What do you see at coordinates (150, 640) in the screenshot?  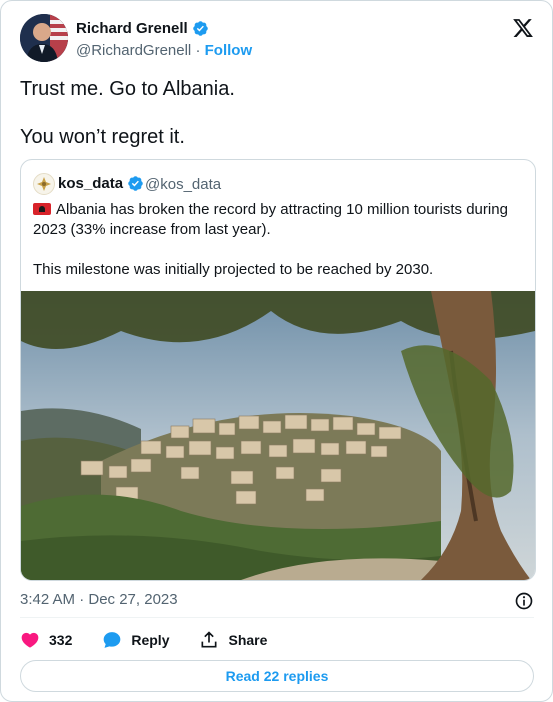 I see `reply-label: Reply` at bounding box center [150, 640].